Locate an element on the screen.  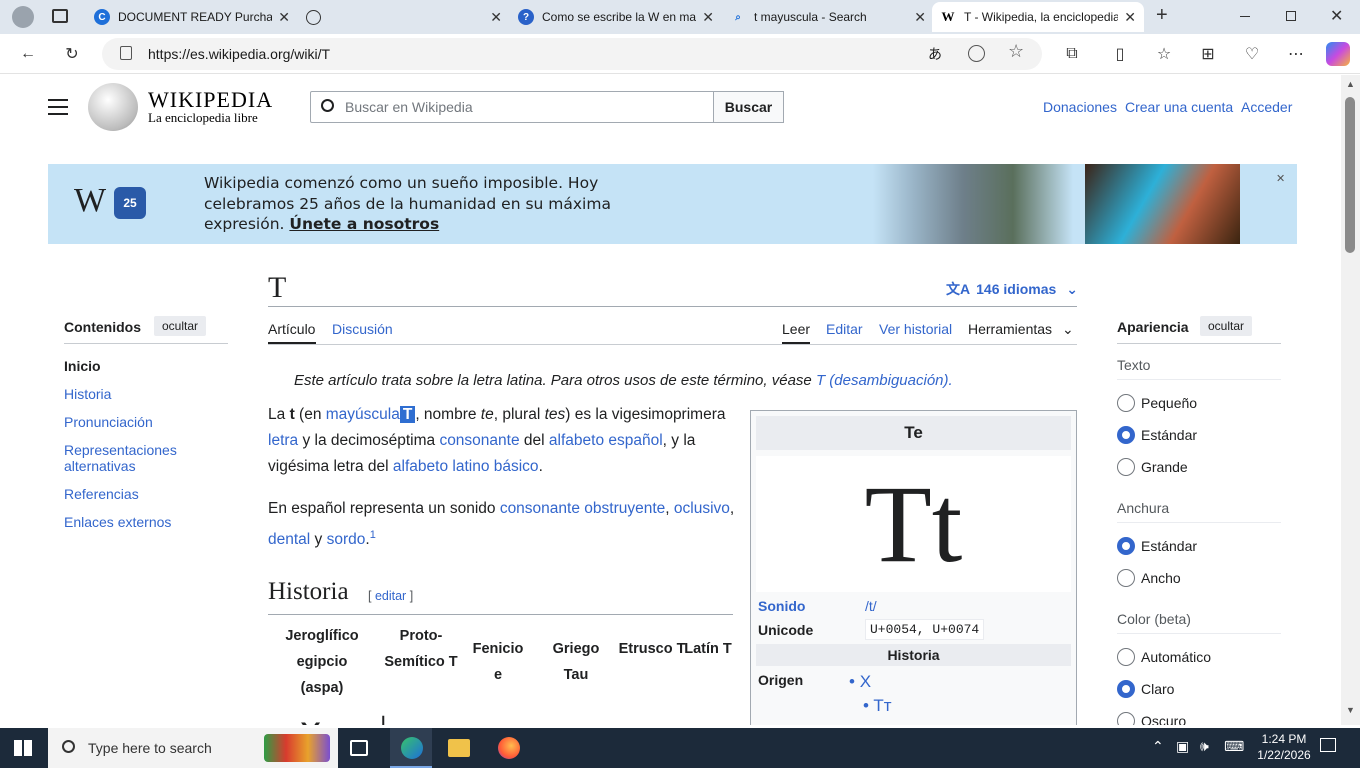
oclusivo-link: oclusivo is located at coordinates (702, 508).